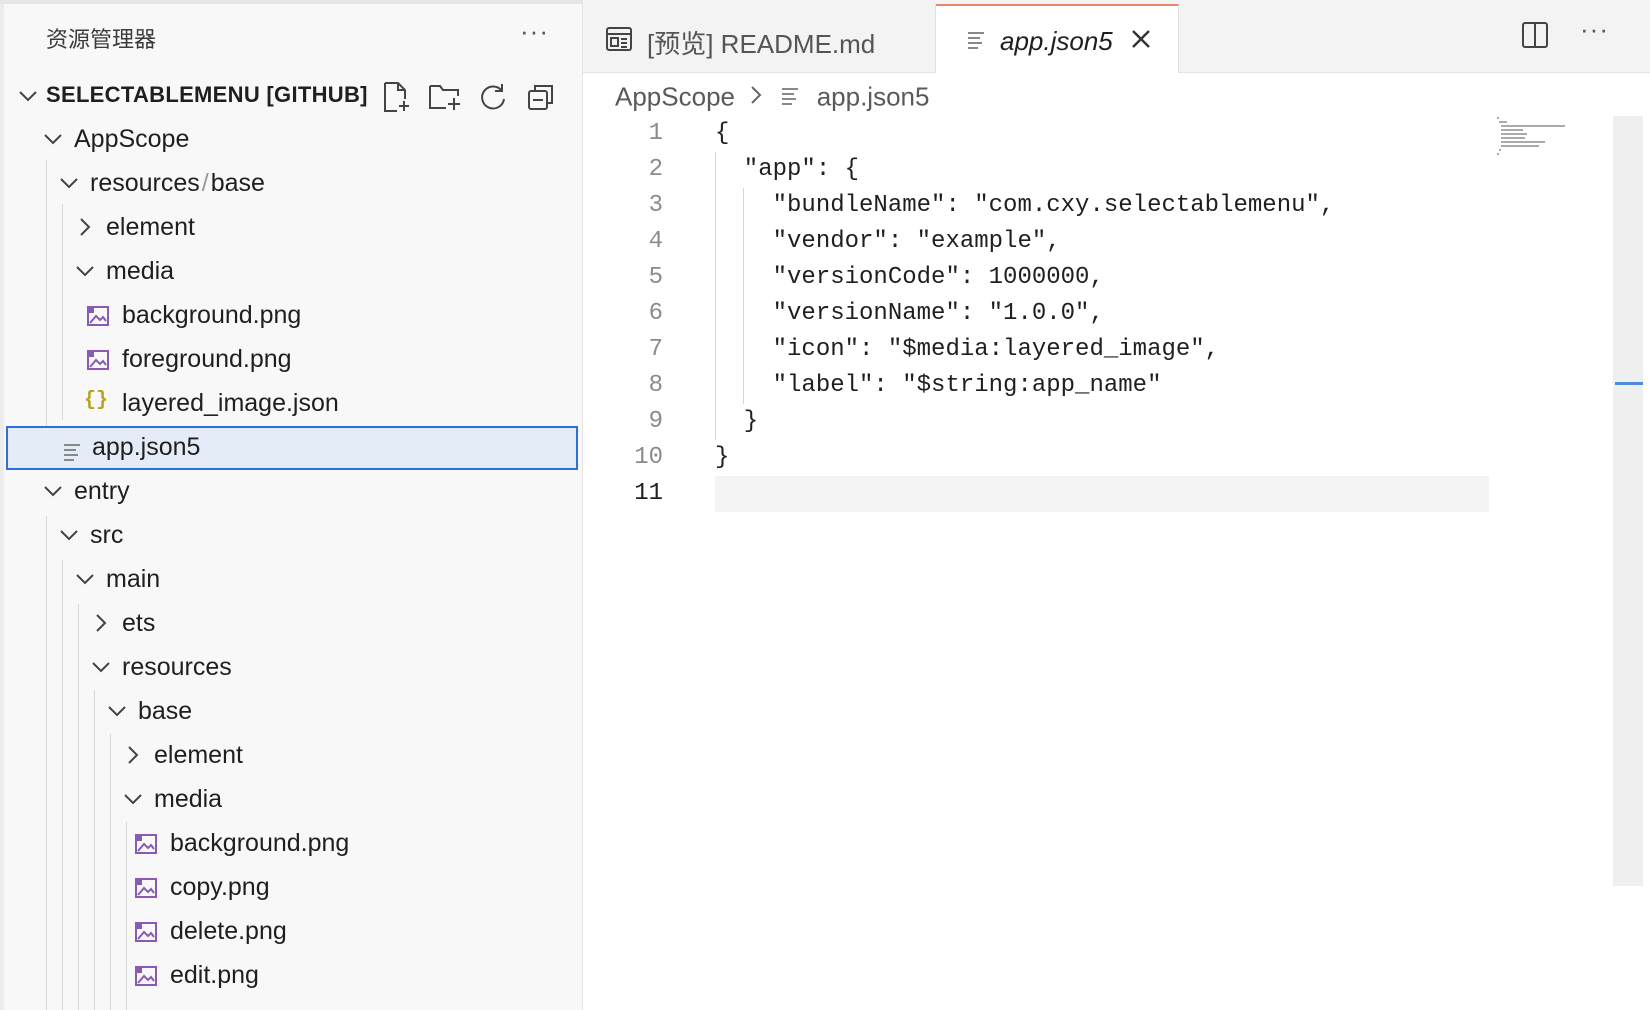  I want to click on tree-item-entry: entry, so click(291, 492).